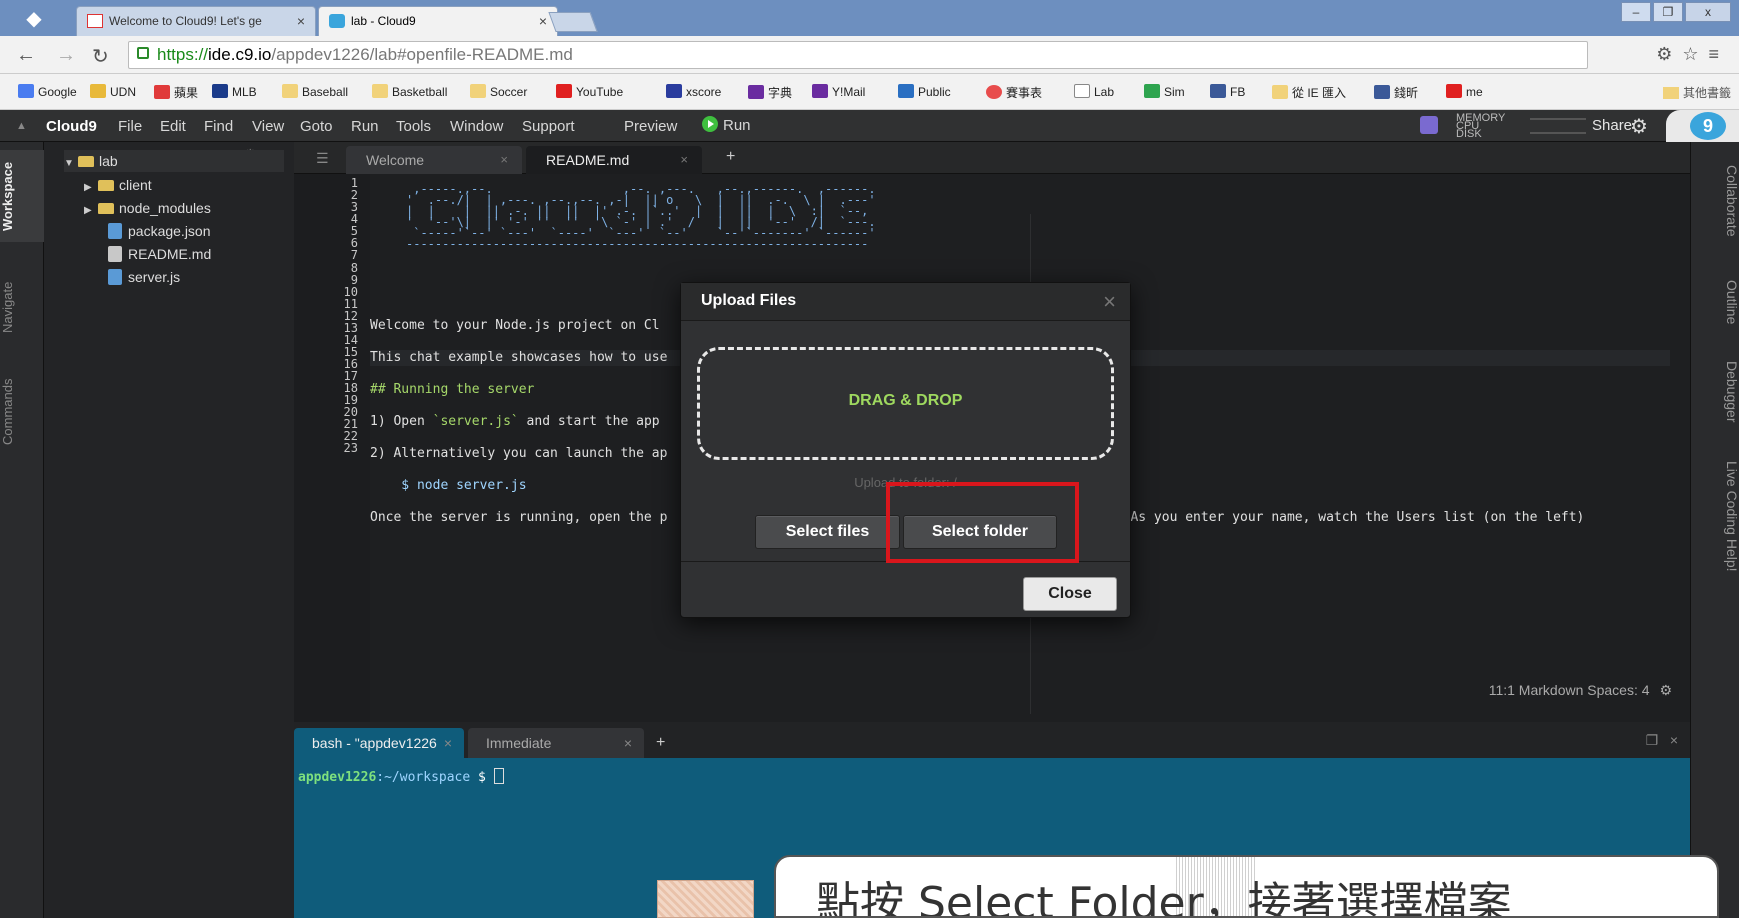 This screenshot has width=1739, height=918. I want to click on bookmark-item: 字典, so click(770, 92).